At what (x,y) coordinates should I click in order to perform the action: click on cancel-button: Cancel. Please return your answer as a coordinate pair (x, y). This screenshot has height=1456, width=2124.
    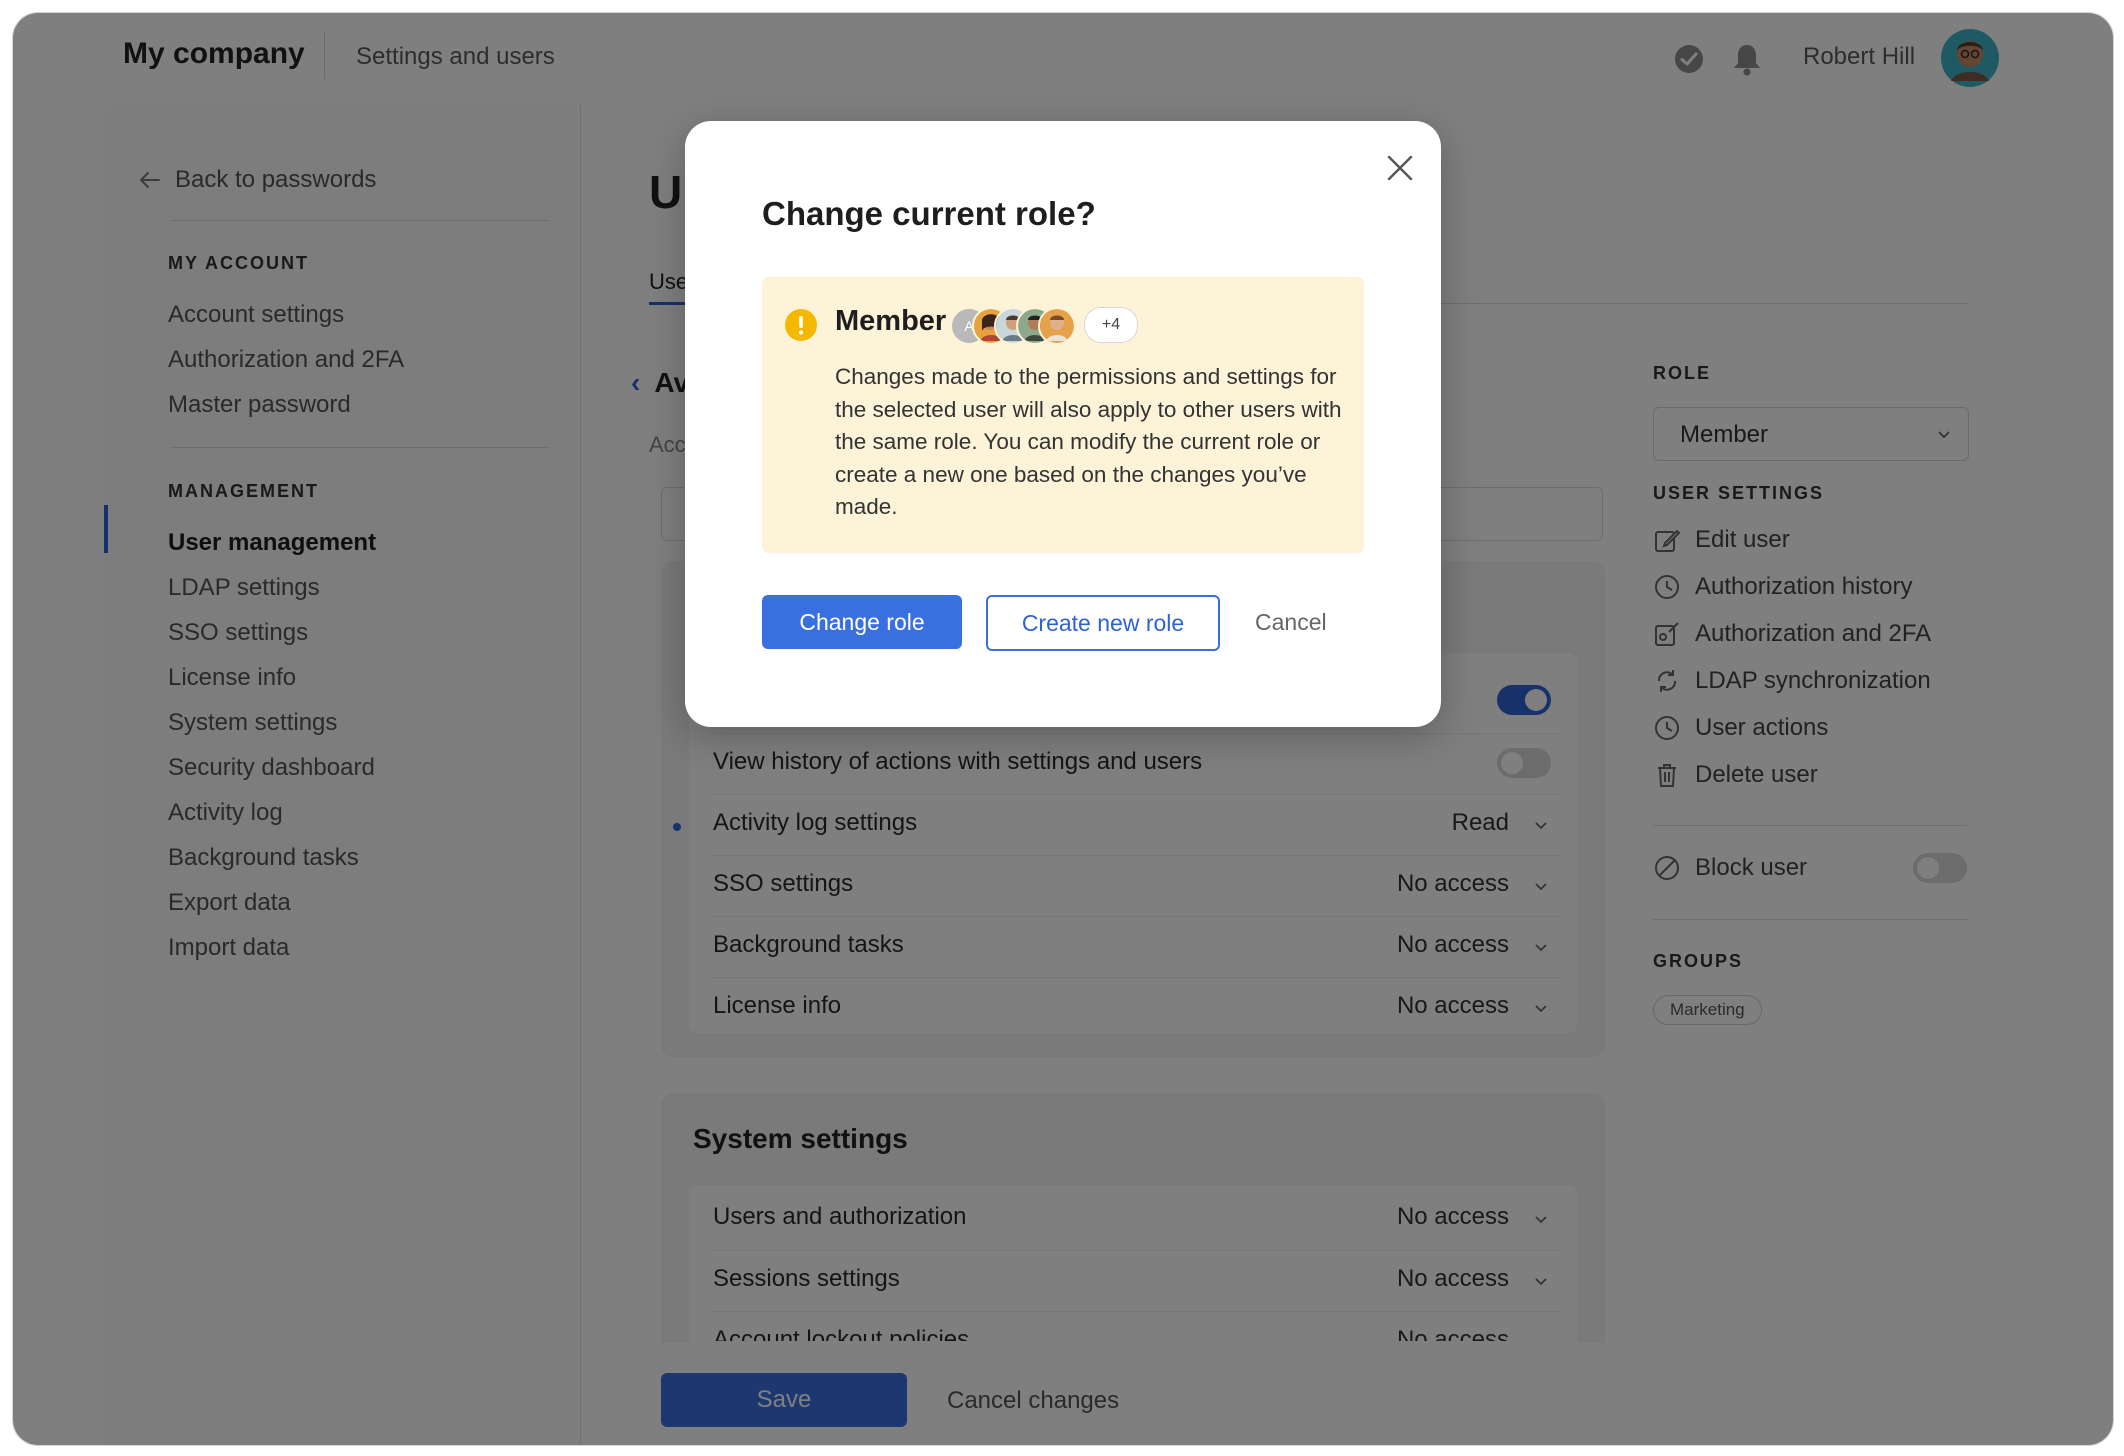
    Looking at the image, I should click on (1291, 622).